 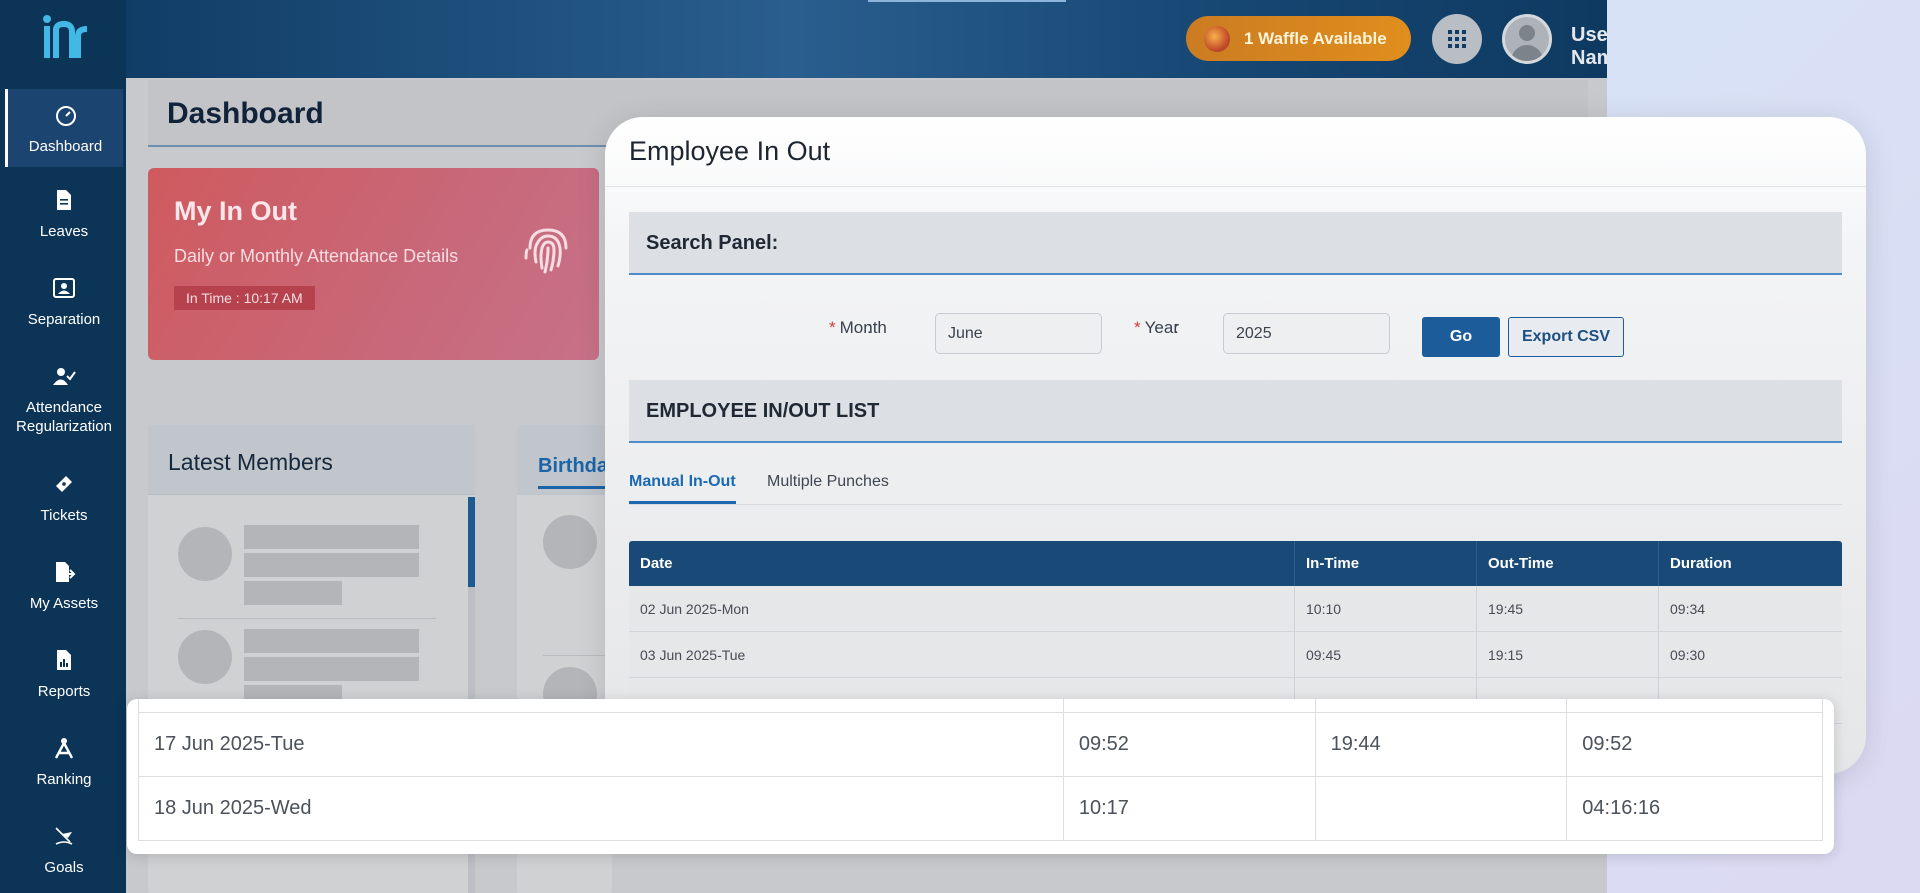 What do you see at coordinates (763, 411) in the screenshot?
I see `employee-list-title: EMPLOYEE IN/OUT LIST` at bounding box center [763, 411].